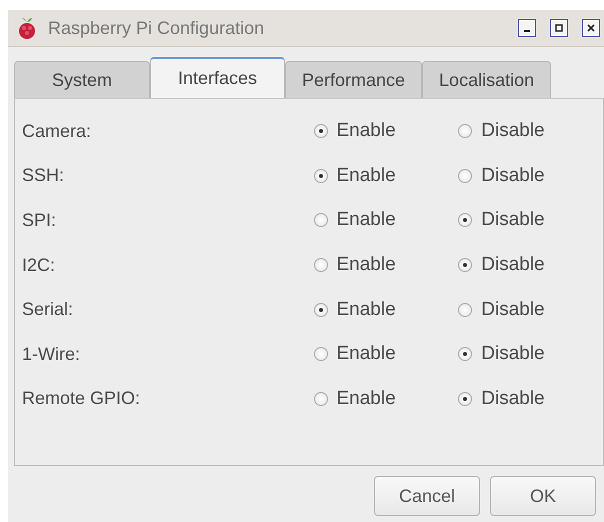  Describe the element at coordinates (353, 79) in the screenshot. I see `tab: Performance` at that location.